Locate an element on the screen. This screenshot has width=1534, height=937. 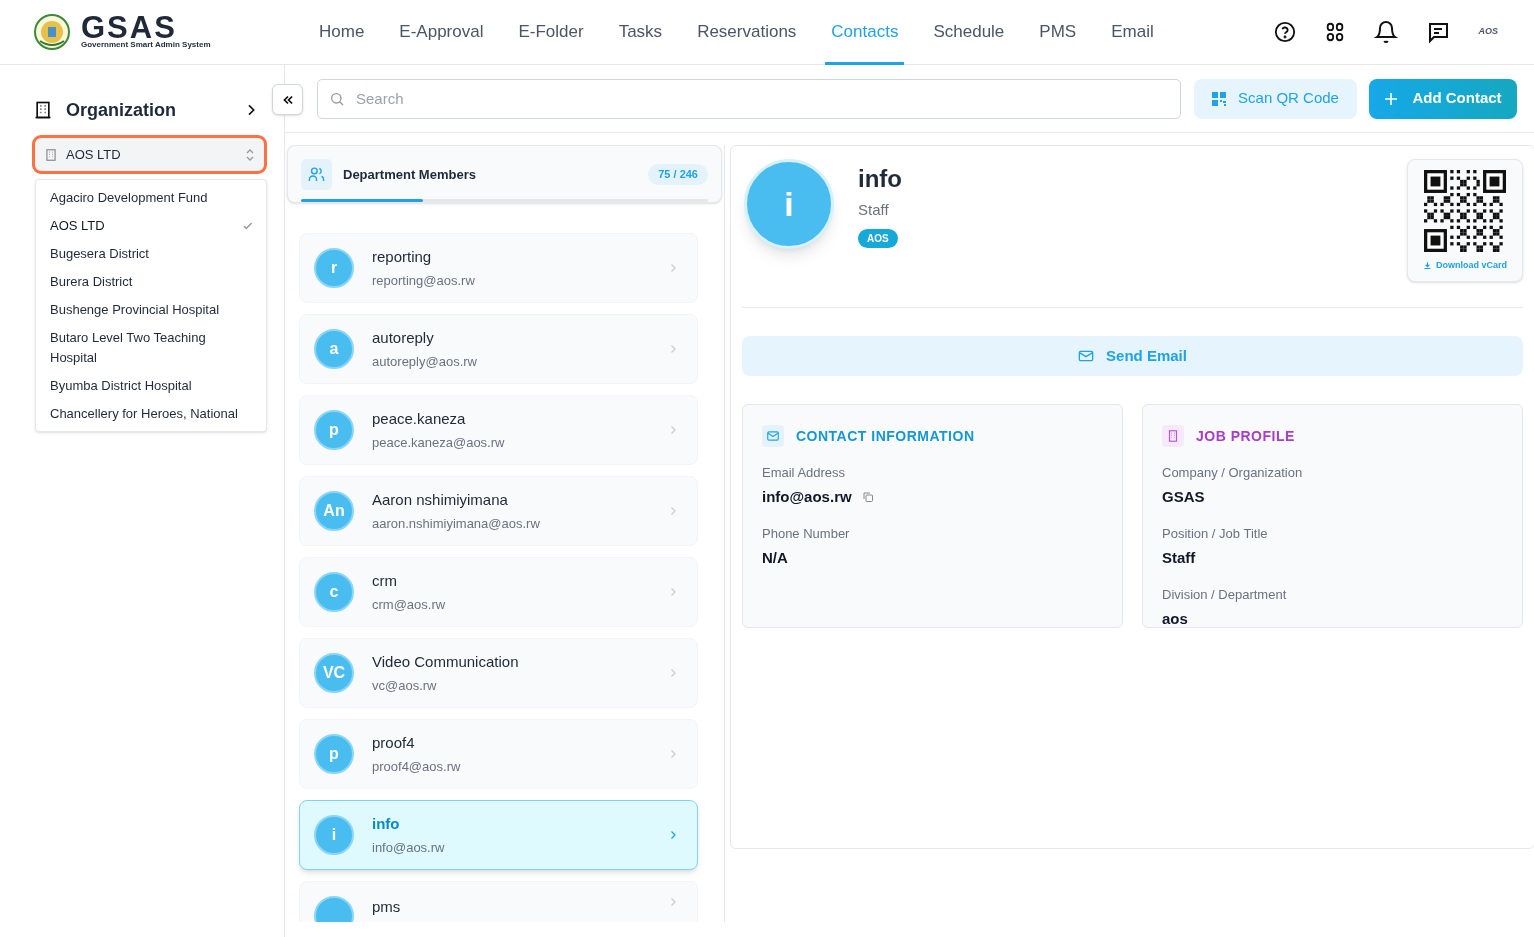
organization-option: Agaciro Development Fund is located at coordinates (151, 198).